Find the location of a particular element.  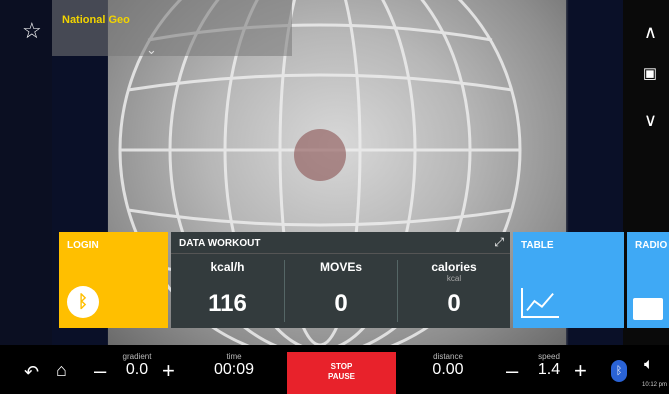

metric-value: 116 is located at coordinates (227, 303).